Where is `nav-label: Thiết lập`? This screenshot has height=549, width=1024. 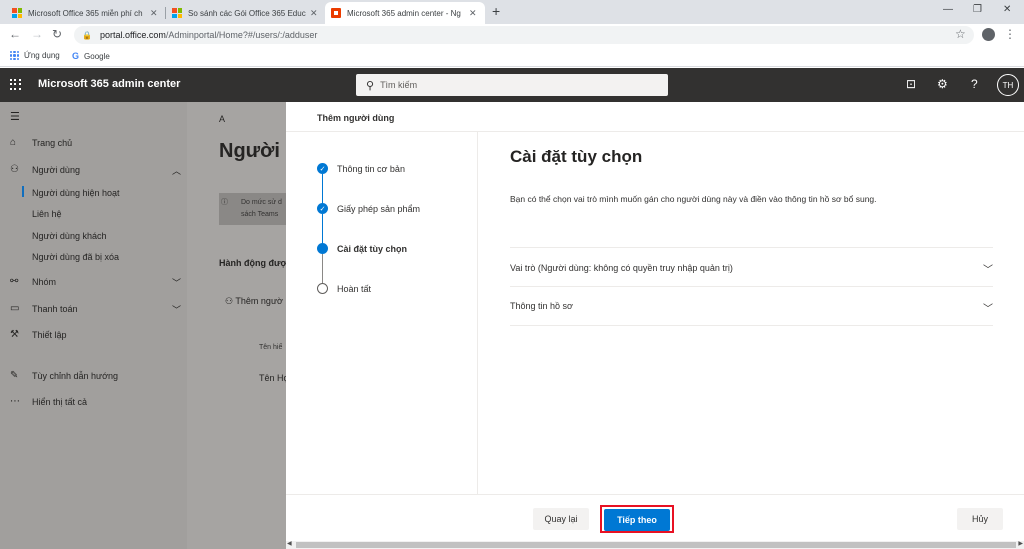
nav-label: Thiết lập is located at coordinates (49, 334).